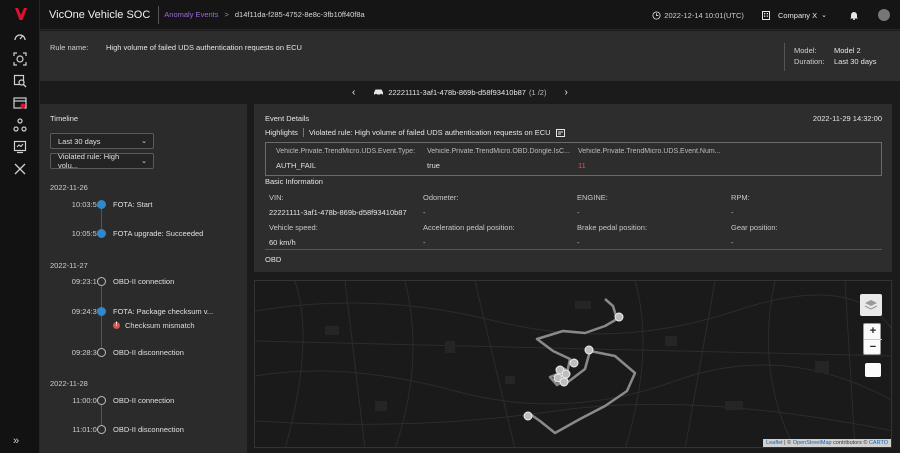 This screenshot has height=453, width=900. I want to click on field-value: 22221111-3af1-478b-869b-d58f93410b87, so click(338, 212).